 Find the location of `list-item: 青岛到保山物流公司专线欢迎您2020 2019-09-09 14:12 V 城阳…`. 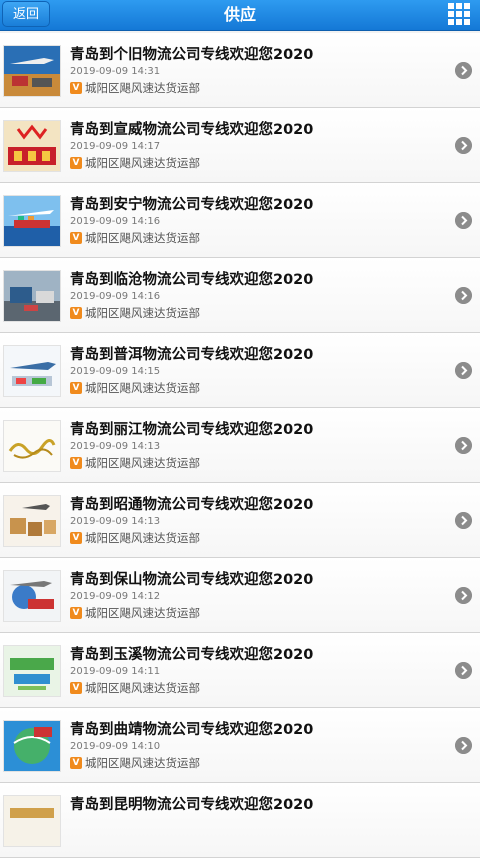

list-item: 青岛到保山物流公司专线欢迎您2020 2019-09-09 14:12 V 城阳… is located at coordinates (240, 595).